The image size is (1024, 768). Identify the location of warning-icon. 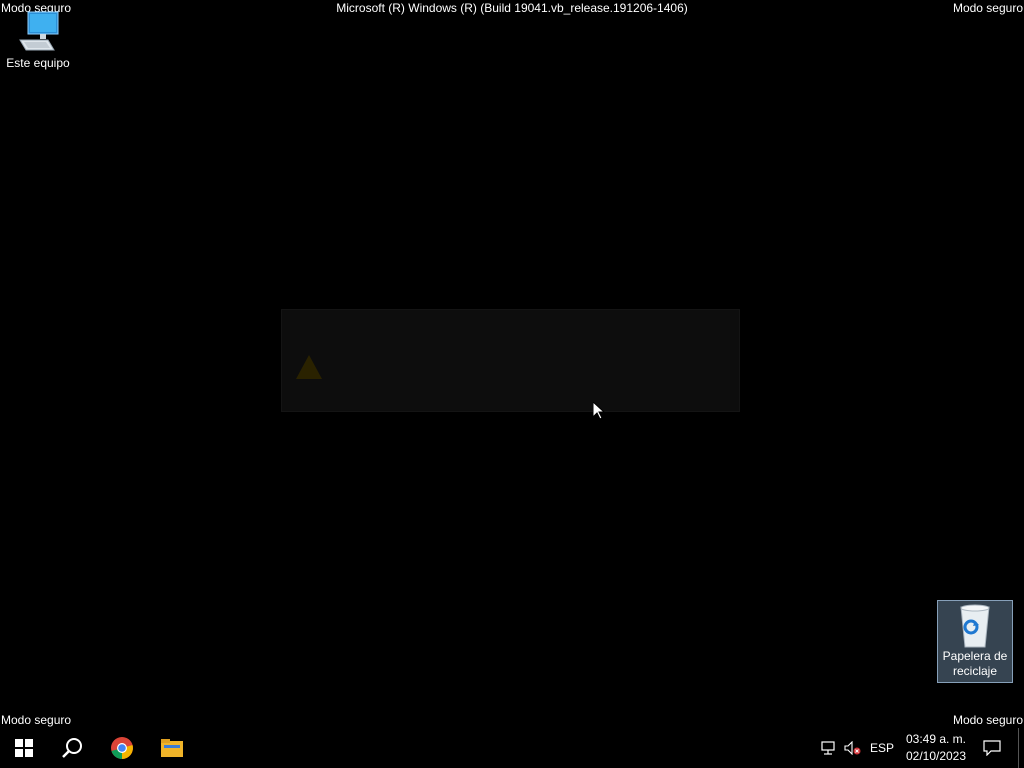
(309, 367).